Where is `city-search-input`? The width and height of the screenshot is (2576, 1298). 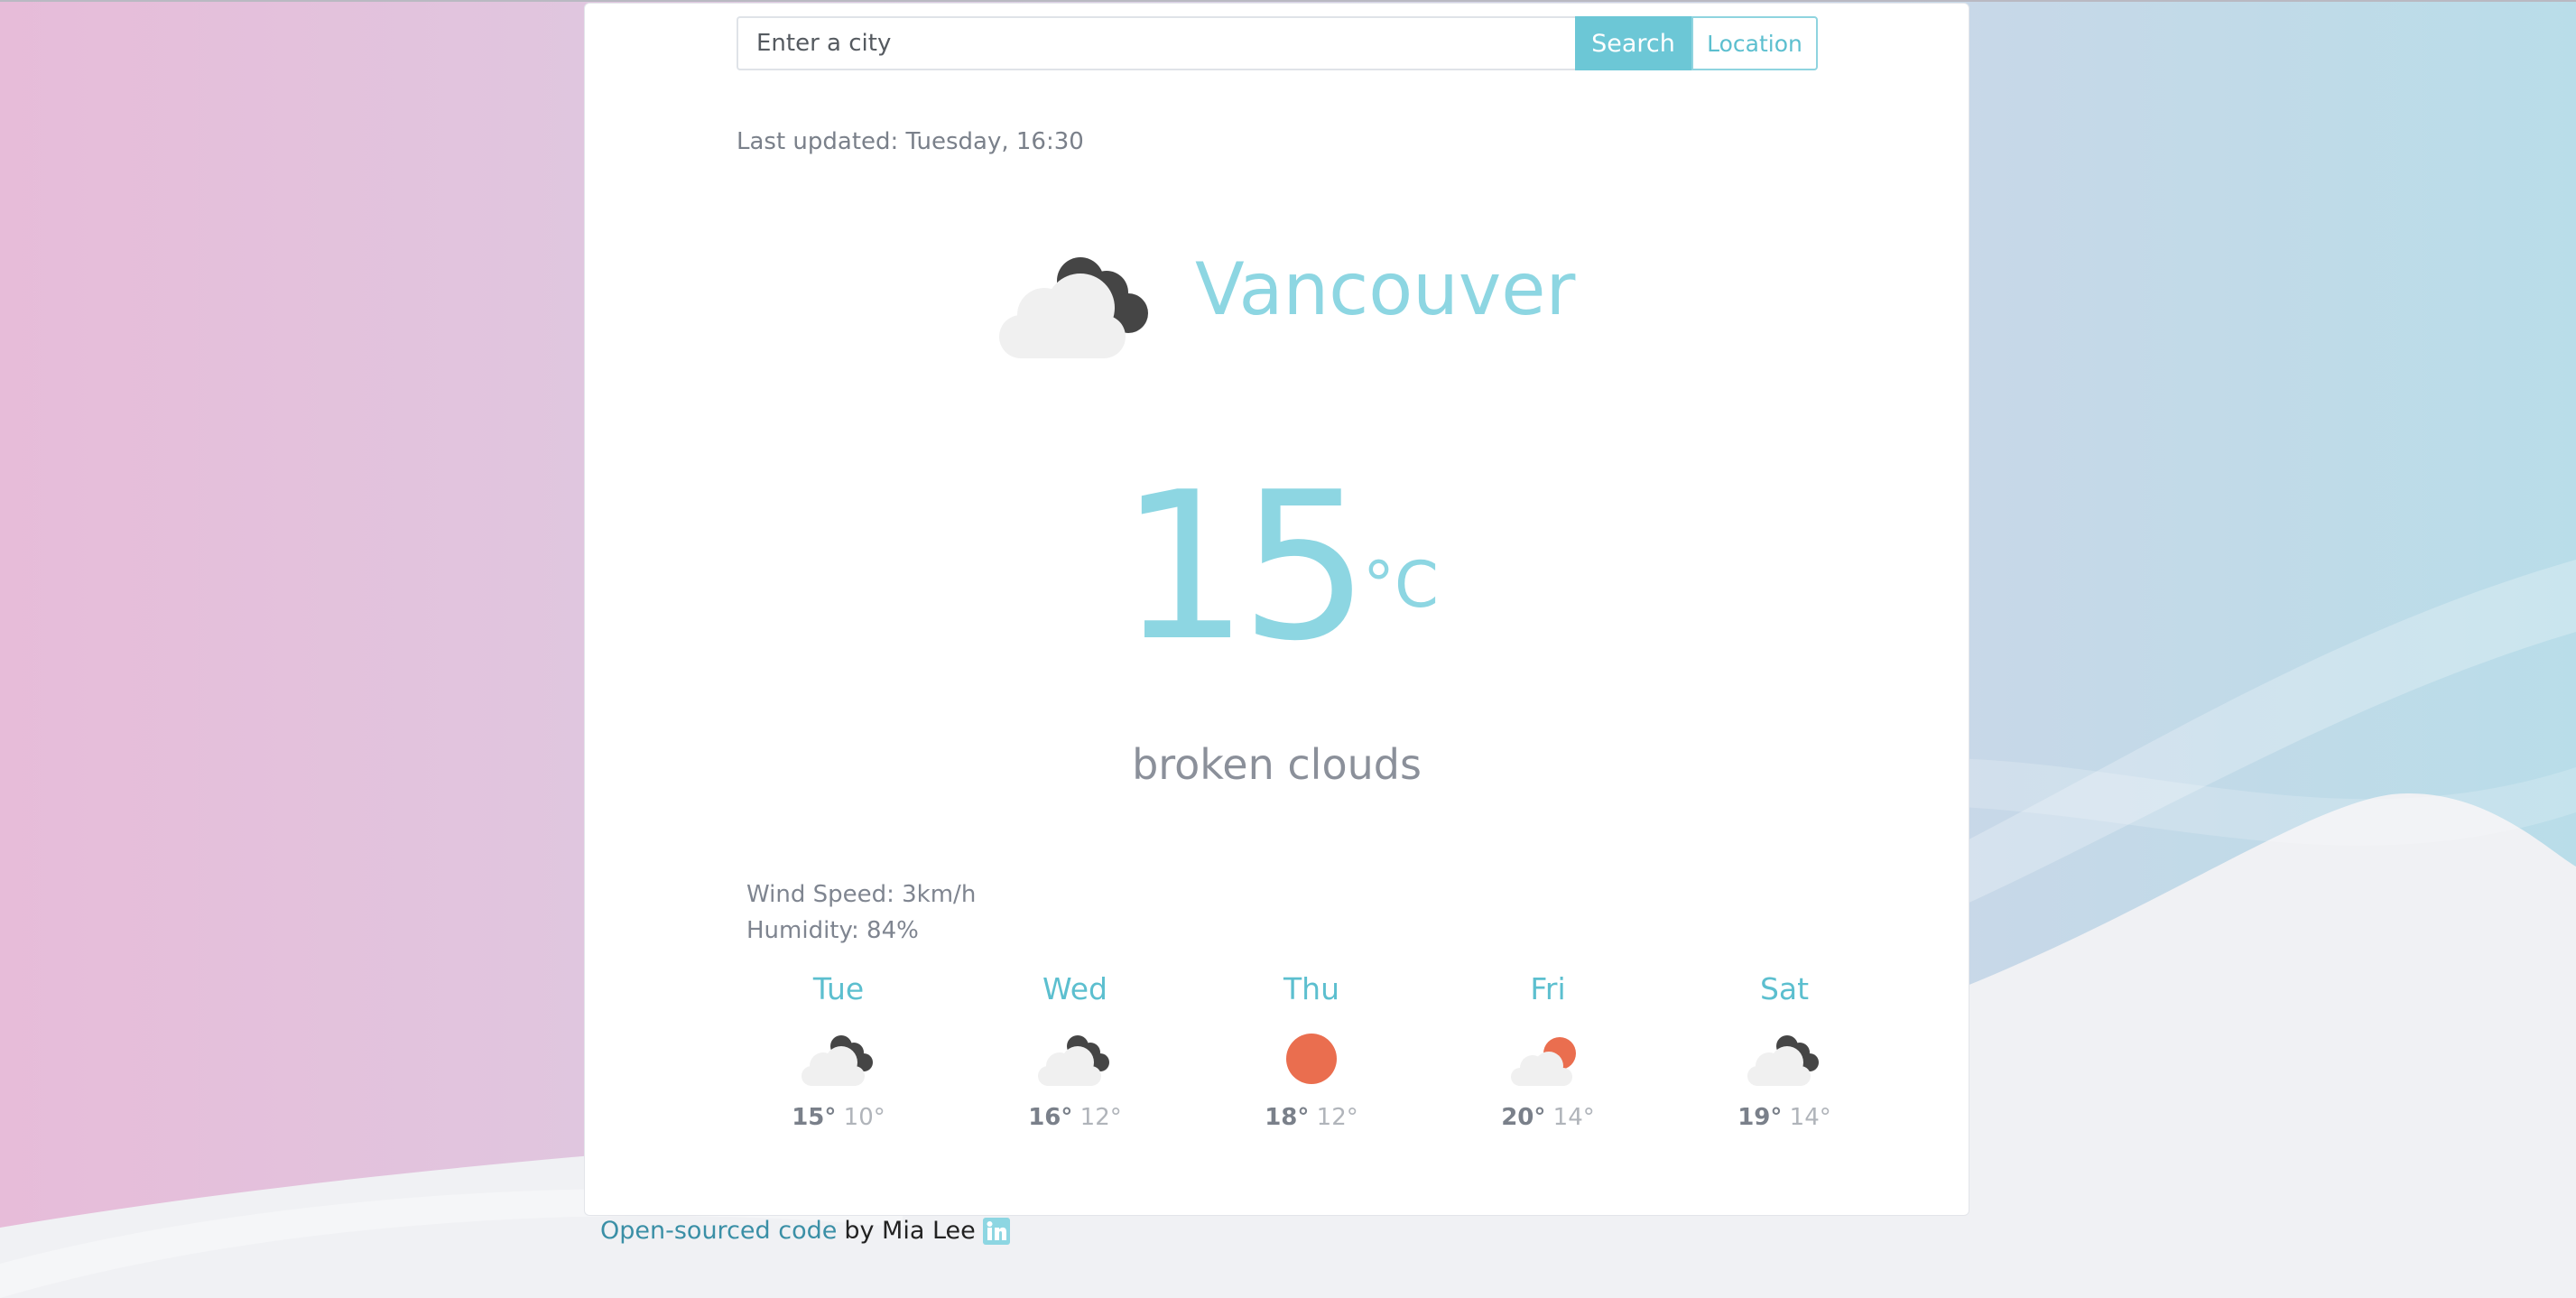
city-search-input is located at coordinates (1156, 43).